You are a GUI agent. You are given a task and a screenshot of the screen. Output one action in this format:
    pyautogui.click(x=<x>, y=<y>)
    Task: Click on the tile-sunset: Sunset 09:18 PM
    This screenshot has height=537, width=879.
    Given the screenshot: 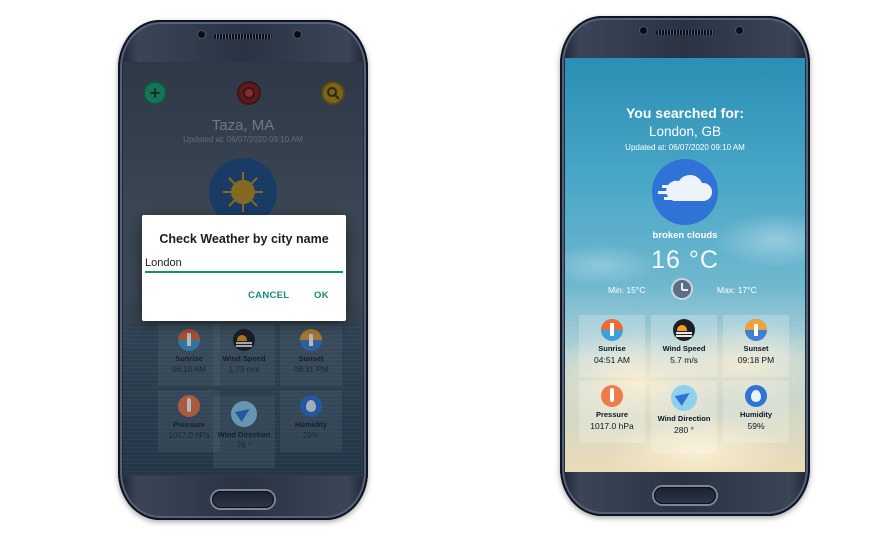 What is the action you would take?
    pyautogui.click(x=756, y=346)
    